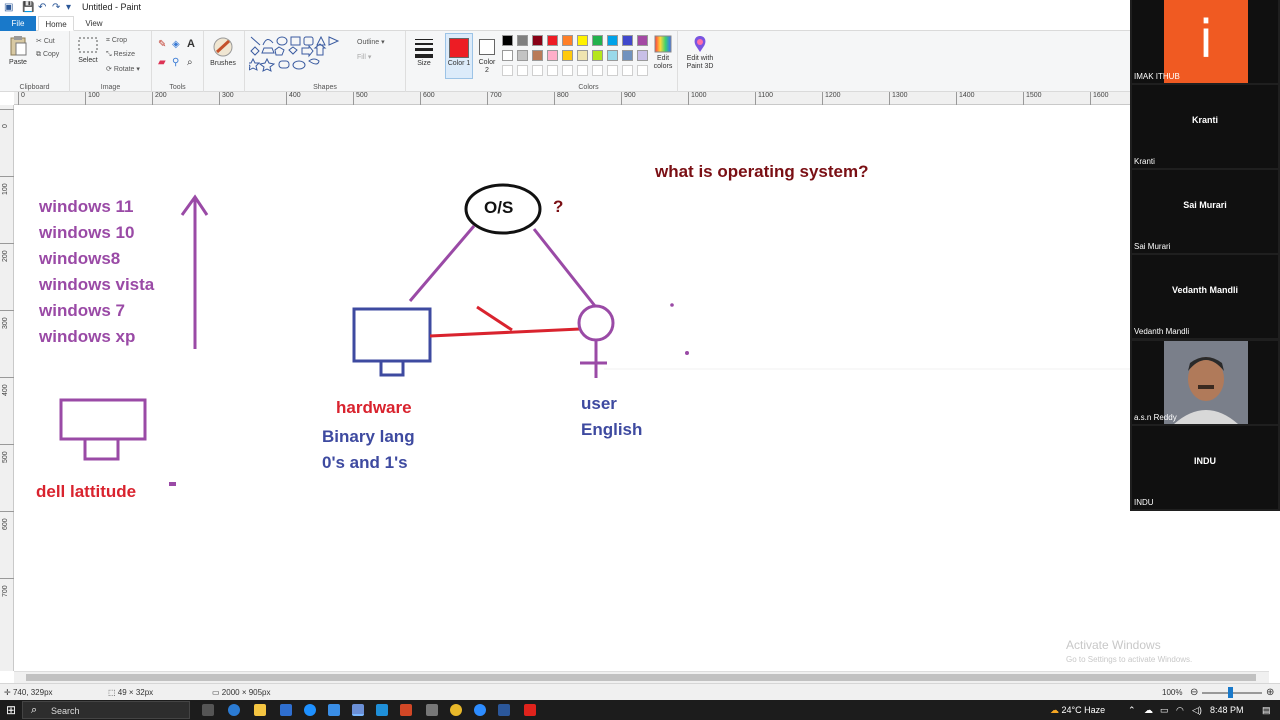 The image size is (1280, 720). What do you see at coordinates (358, 710) in the screenshot?
I see `paint-taskbar-icon` at bounding box center [358, 710].